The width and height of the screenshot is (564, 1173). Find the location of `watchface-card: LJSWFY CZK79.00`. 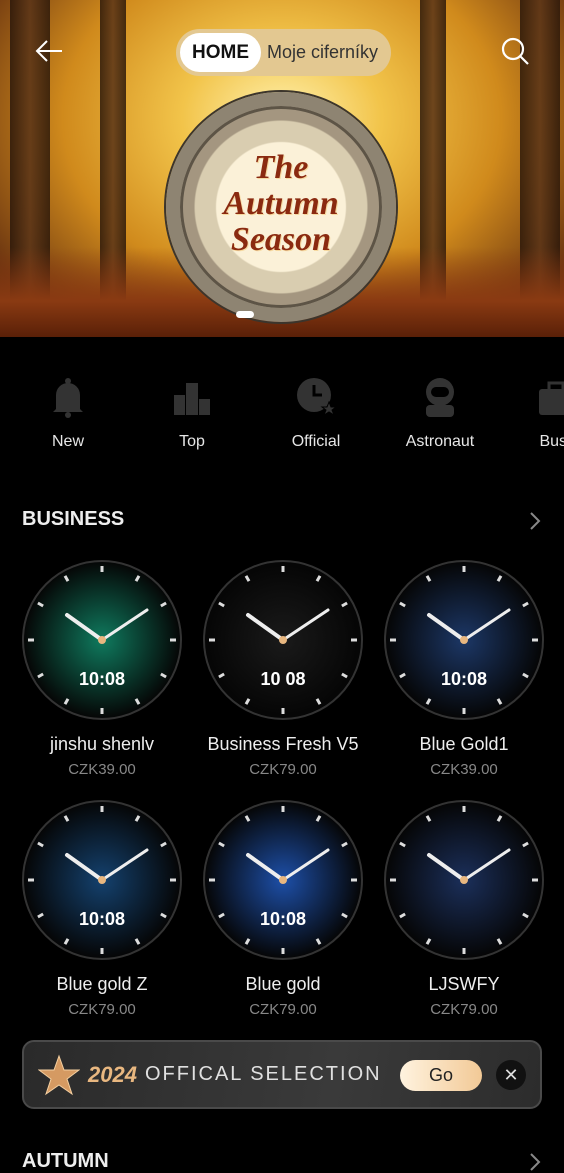

watchface-card: LJSWFY CZK79.00 is located at coordinates (464, 909).